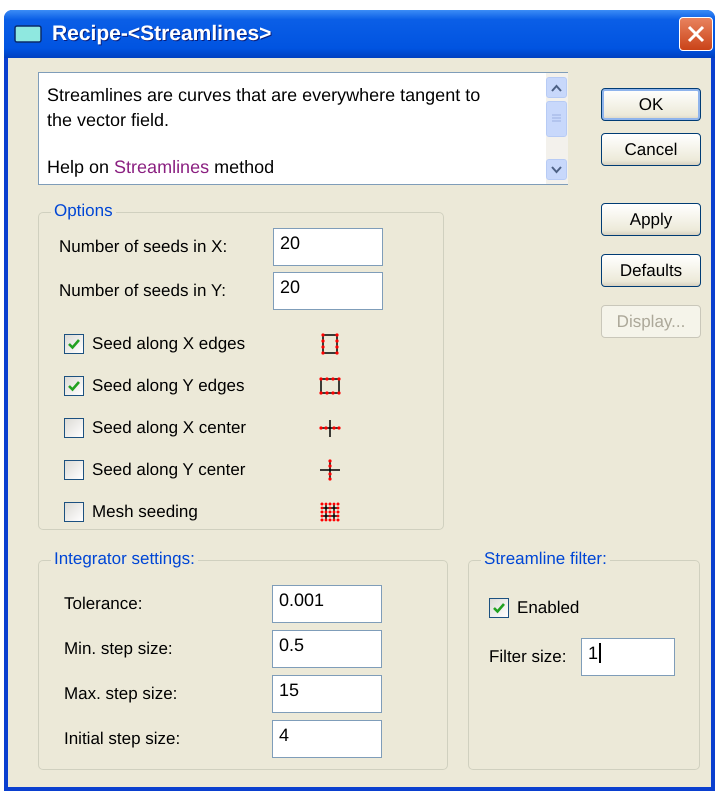 This screenshot has height=791, width=715. What do you see at coordinates (162, 34) in the screenshot?
I see `window-title: Recipe-<Streamlines>` at bounding box center [162, 34].